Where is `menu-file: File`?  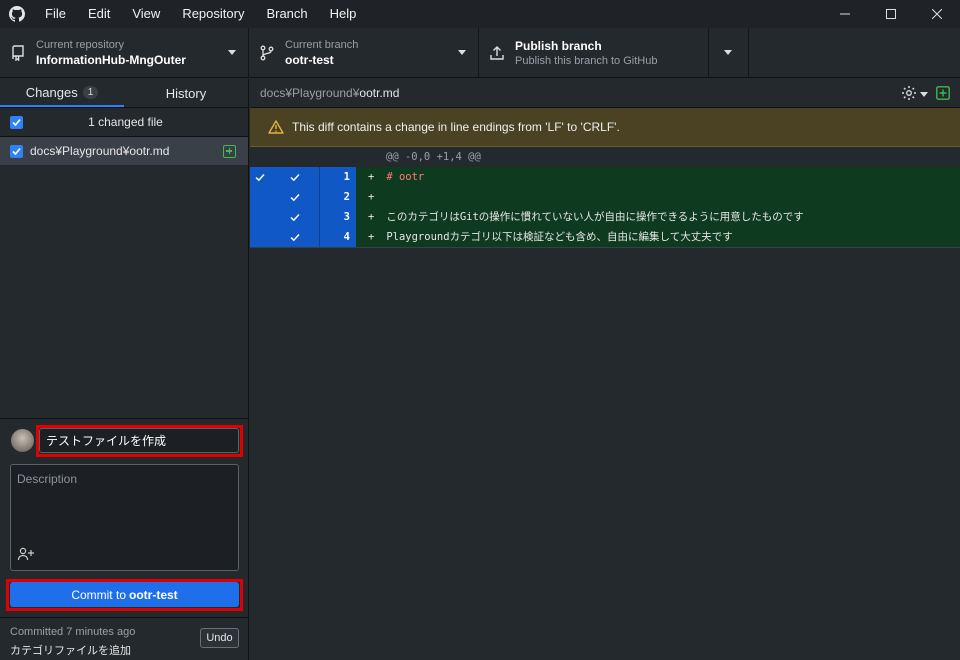
menu-file: File is located at coordinates (55, 14).